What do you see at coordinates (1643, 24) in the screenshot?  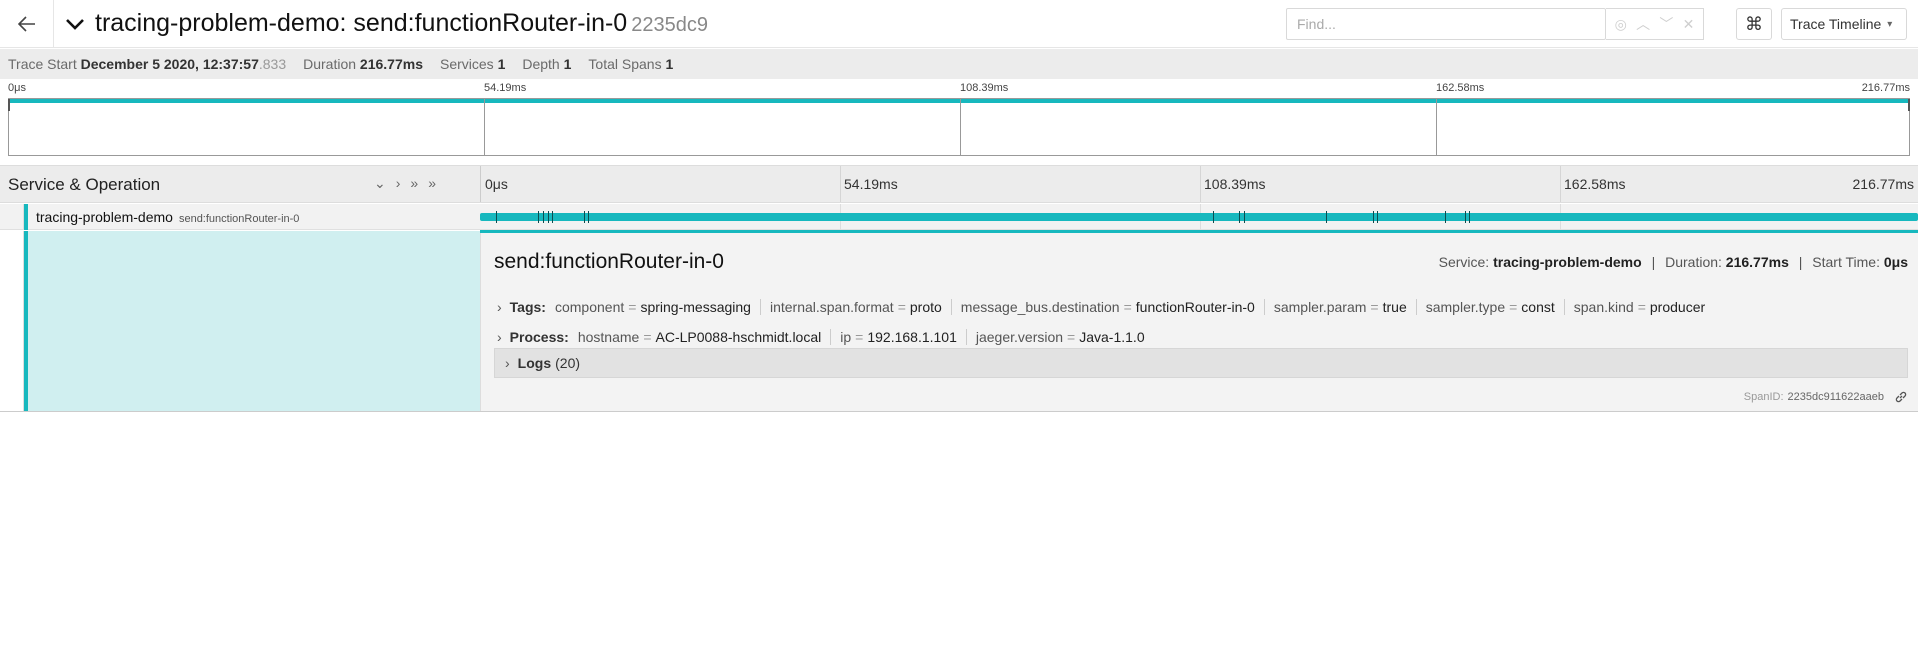 I see `chevron-up-icon: ︿` at bounding box center [1643, 24].